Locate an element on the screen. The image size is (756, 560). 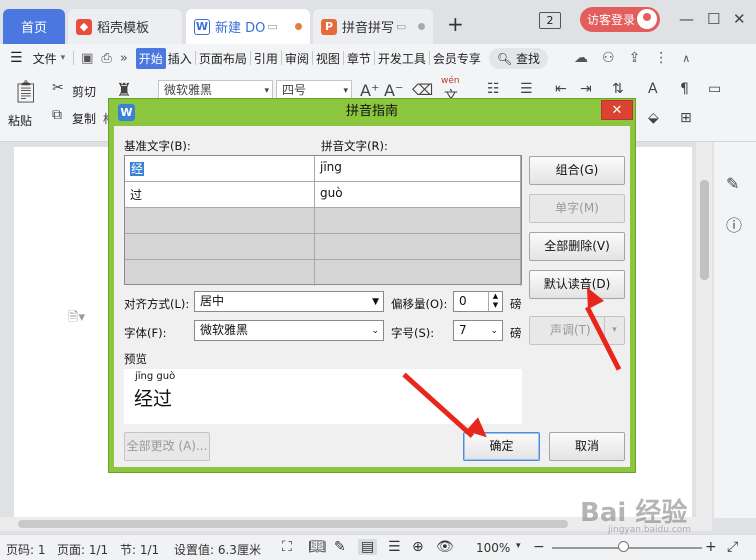
numbered-list-icon: ☰ is located at coordinates (526, 89).